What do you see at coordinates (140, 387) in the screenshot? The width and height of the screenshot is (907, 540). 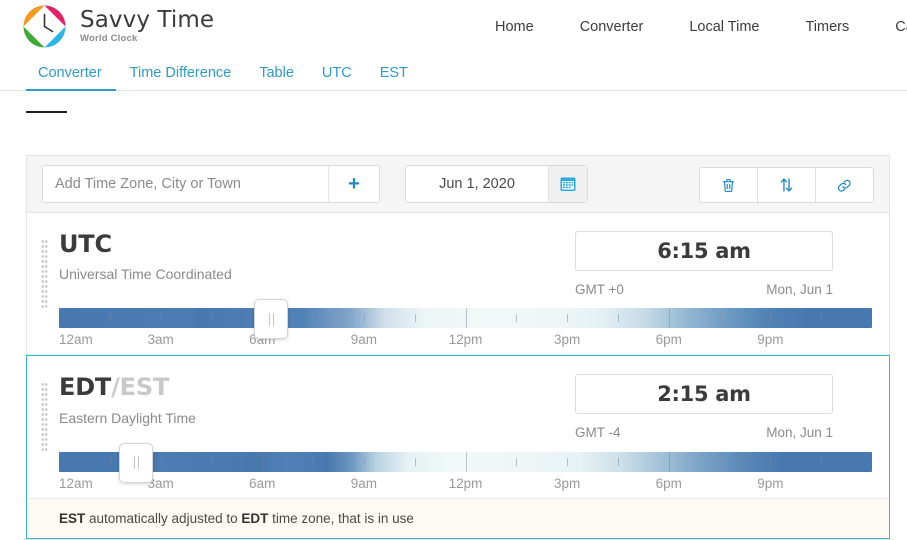 I see `timezone-abbr-alt: /EST` at bounding box center [140, 387].